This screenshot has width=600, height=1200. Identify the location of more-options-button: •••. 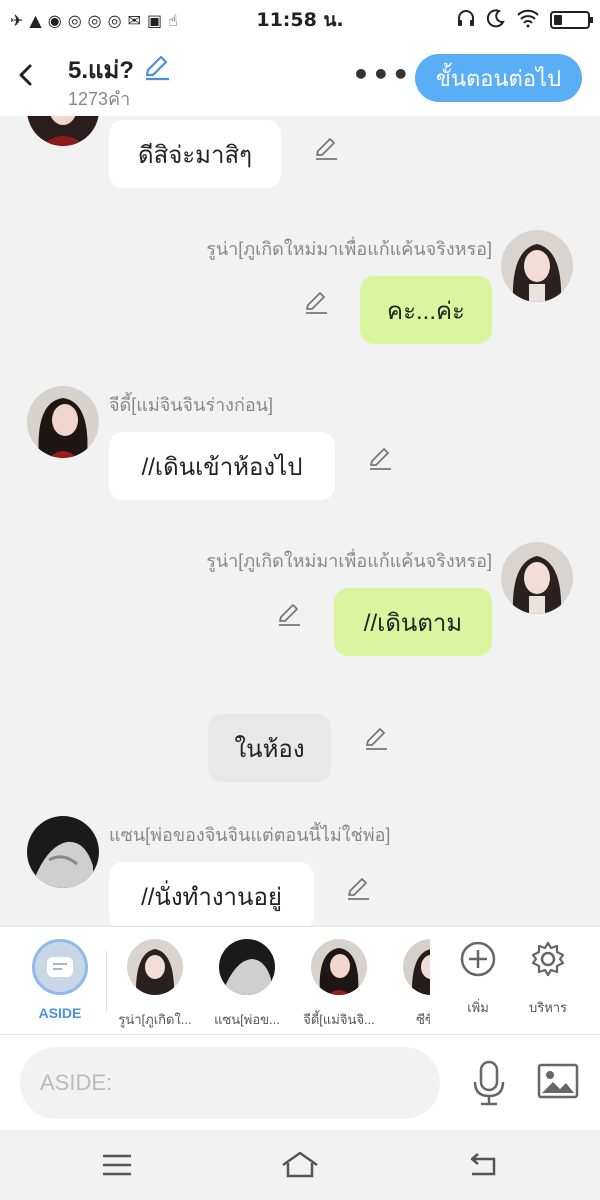
(382, 74).